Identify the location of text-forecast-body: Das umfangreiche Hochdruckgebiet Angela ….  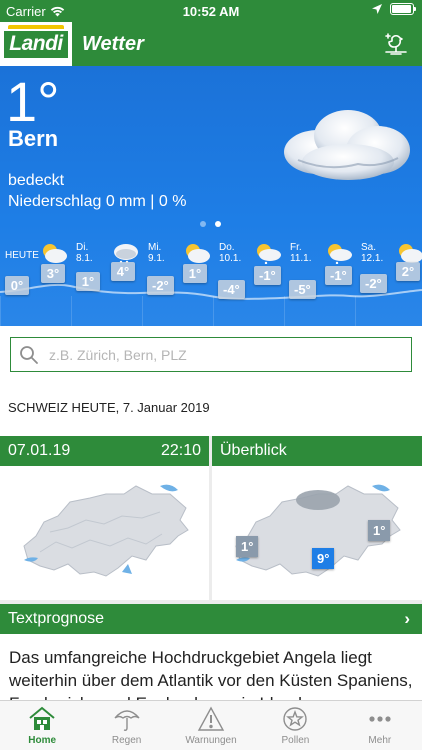
(211, 670).